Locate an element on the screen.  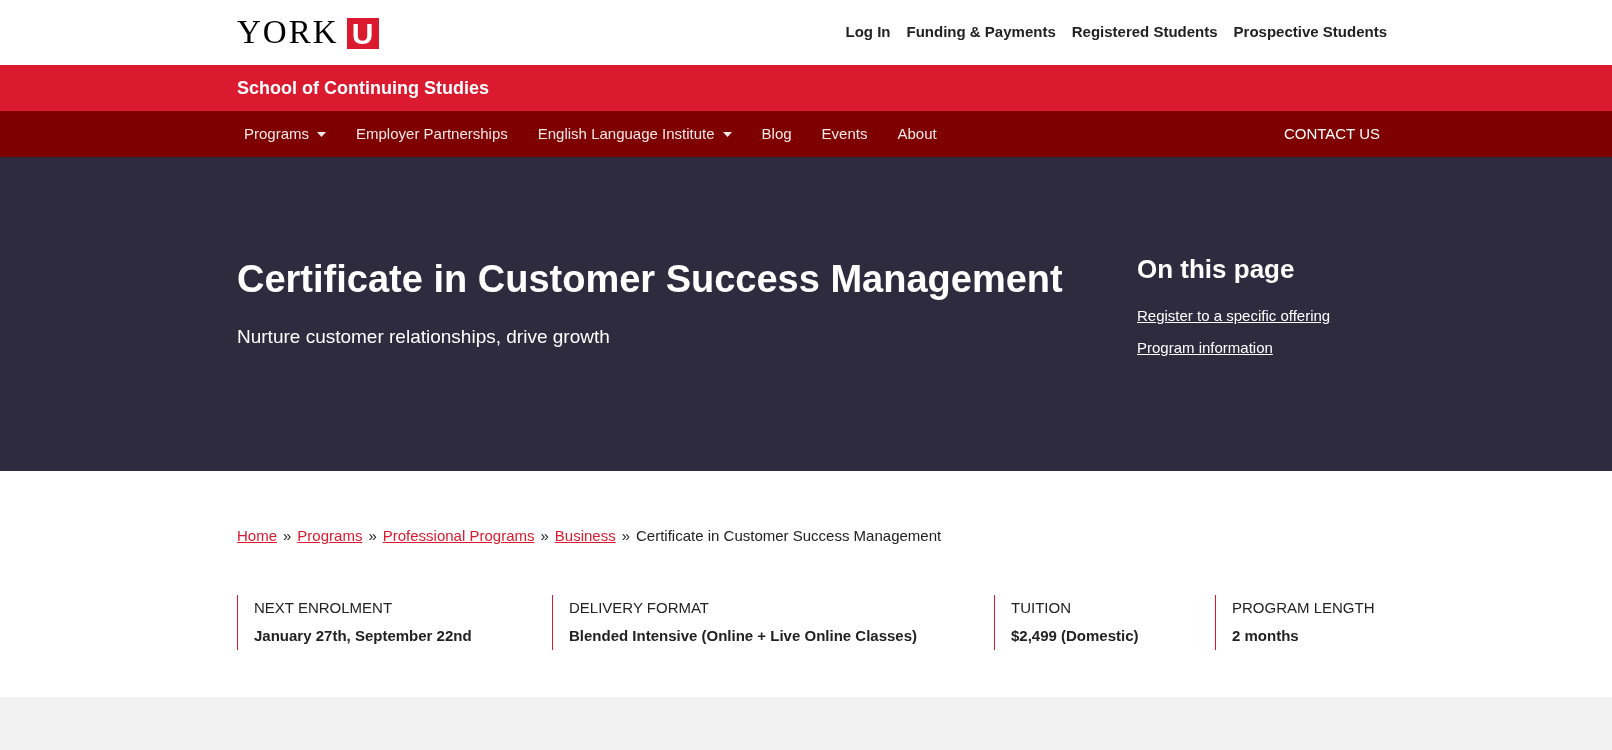
nav-item: Employer Partnerships is located at coordinates (432, 134).